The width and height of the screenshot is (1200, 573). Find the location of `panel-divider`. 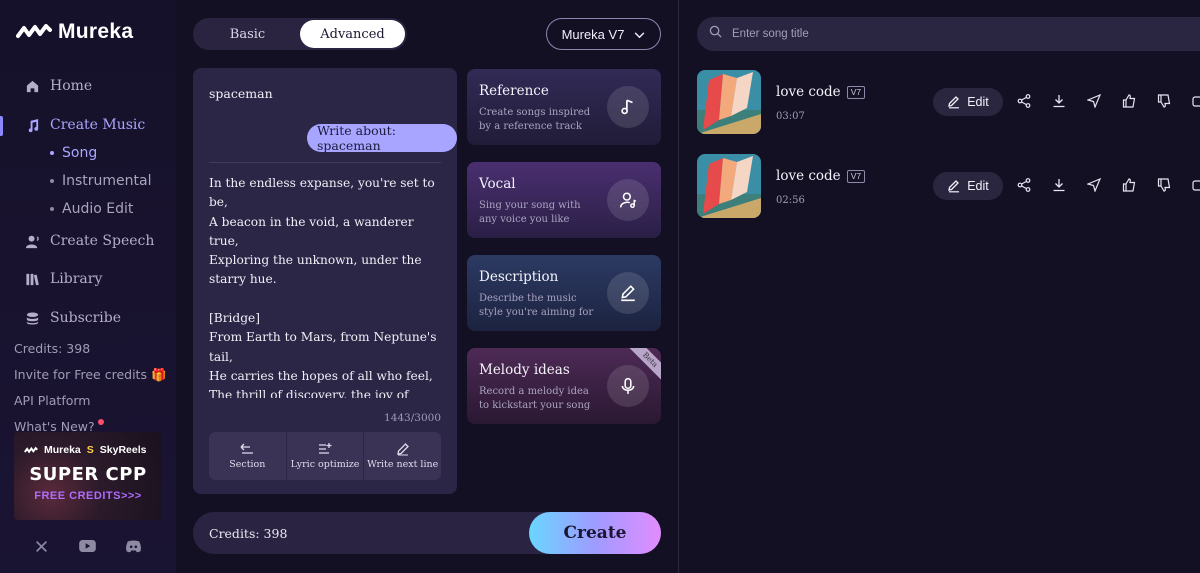

panel-divider is located at coordinates (678, 286).